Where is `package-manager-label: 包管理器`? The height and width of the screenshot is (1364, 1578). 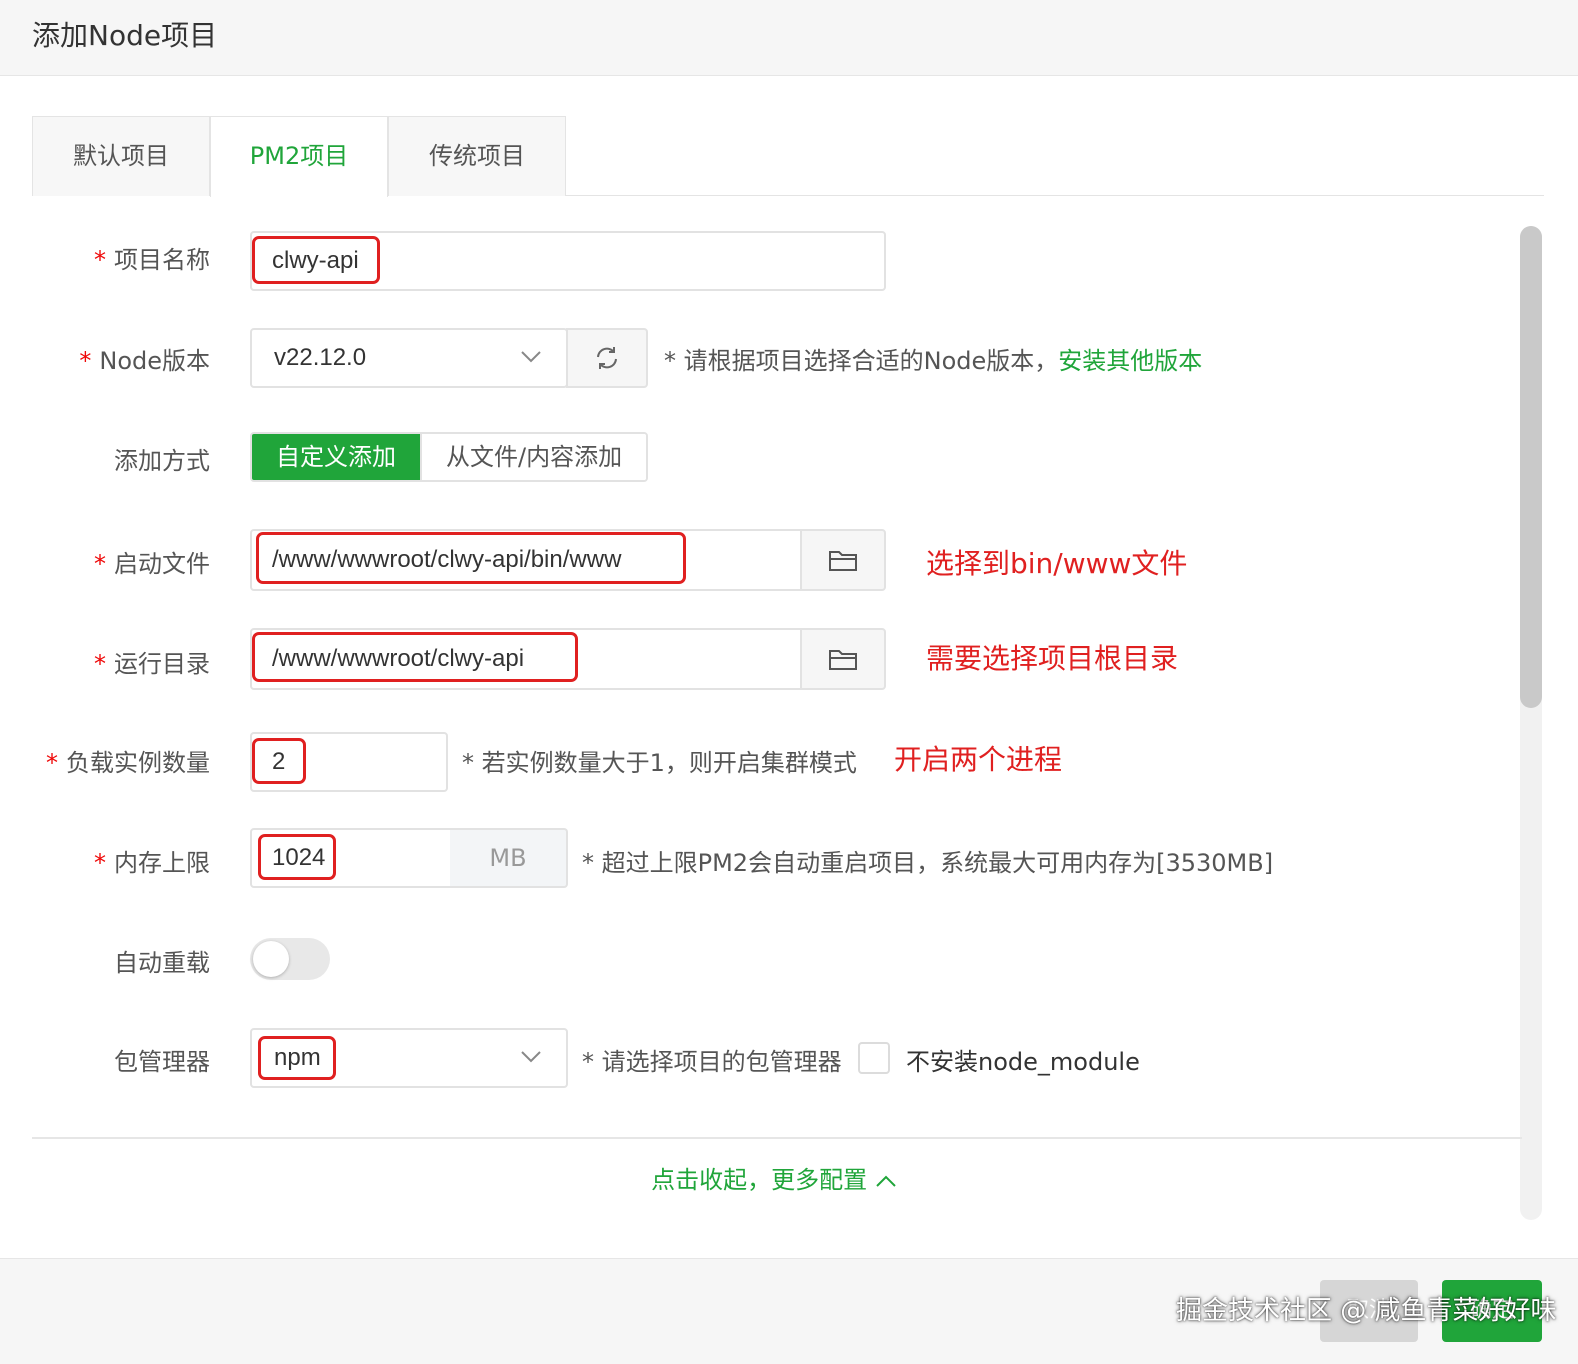
package-manager-label: 包管理器 is located at coordinates (162, 1062).